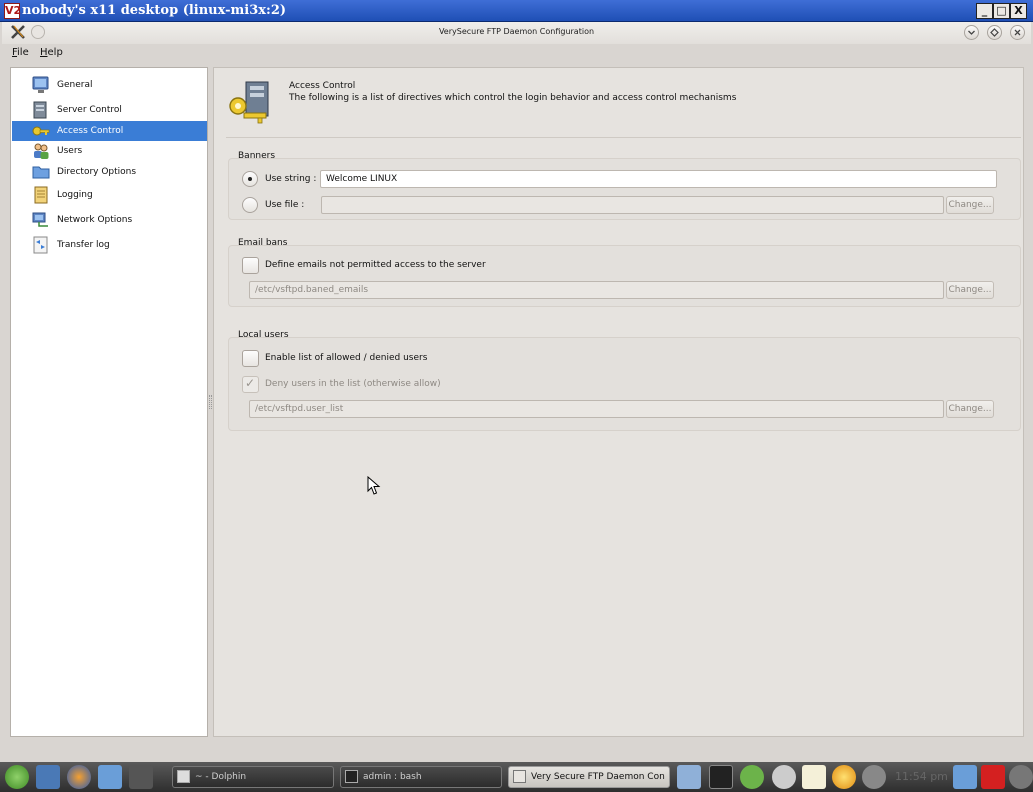 This screenshot has height=792, width=1033. I want to click on mouse-pointer-icon, so click(374, 485).